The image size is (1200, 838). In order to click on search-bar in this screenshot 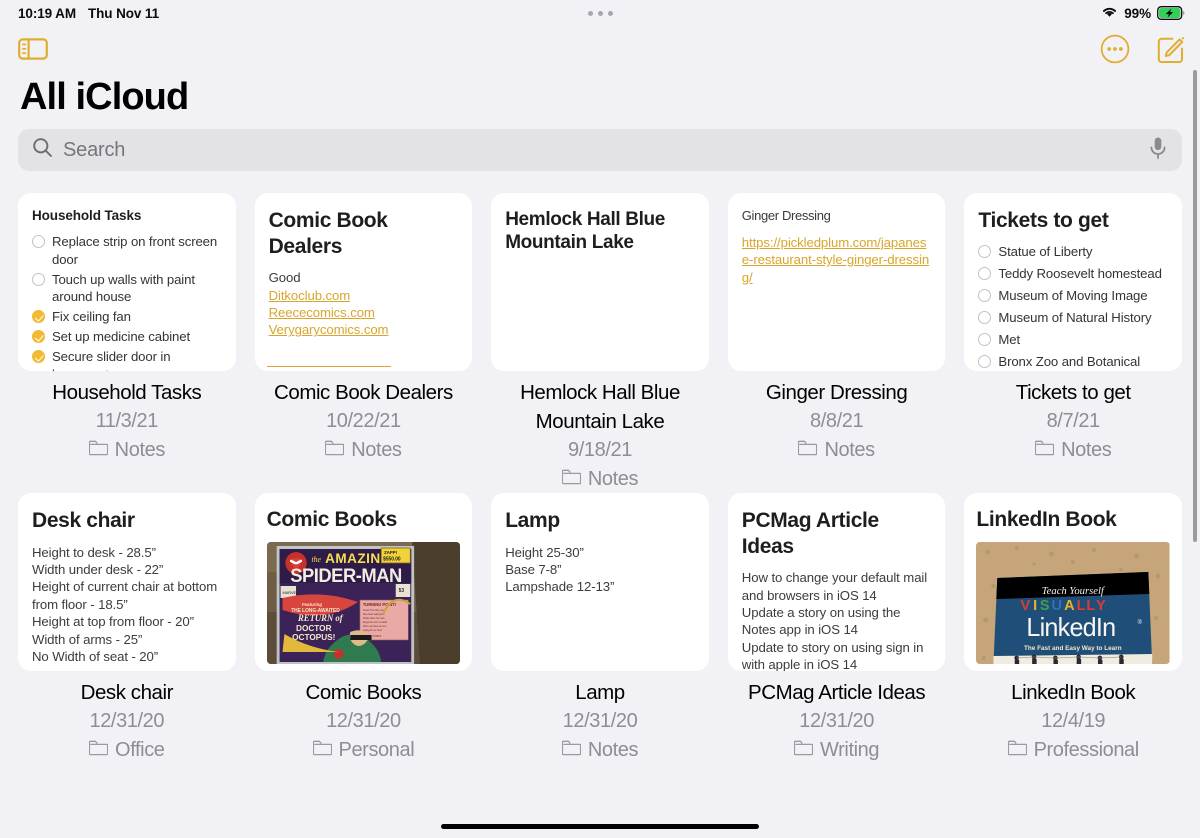, I will do `click(600, 150)`.